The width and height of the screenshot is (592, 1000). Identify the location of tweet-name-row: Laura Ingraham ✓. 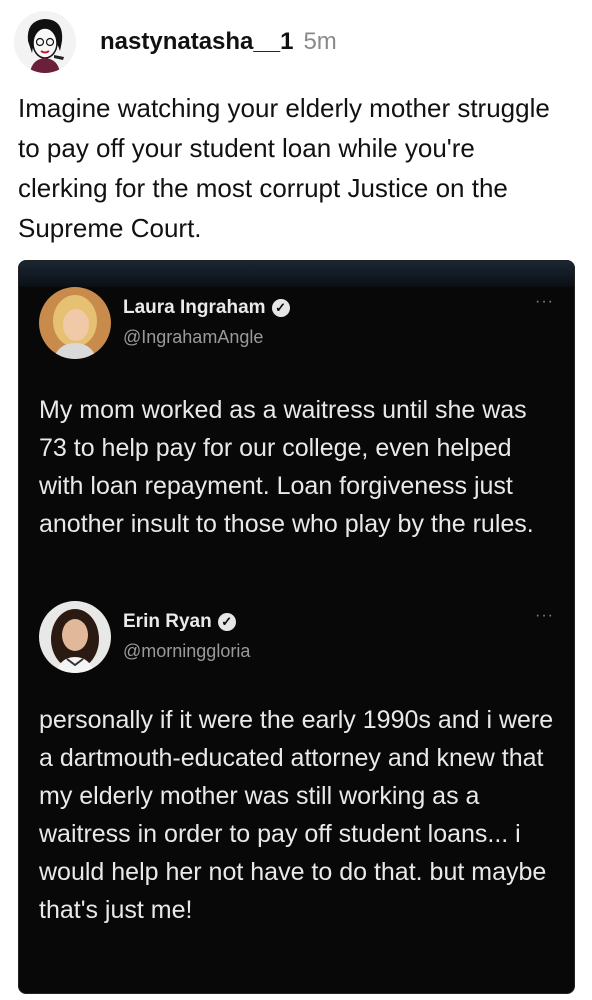
(206, 308).